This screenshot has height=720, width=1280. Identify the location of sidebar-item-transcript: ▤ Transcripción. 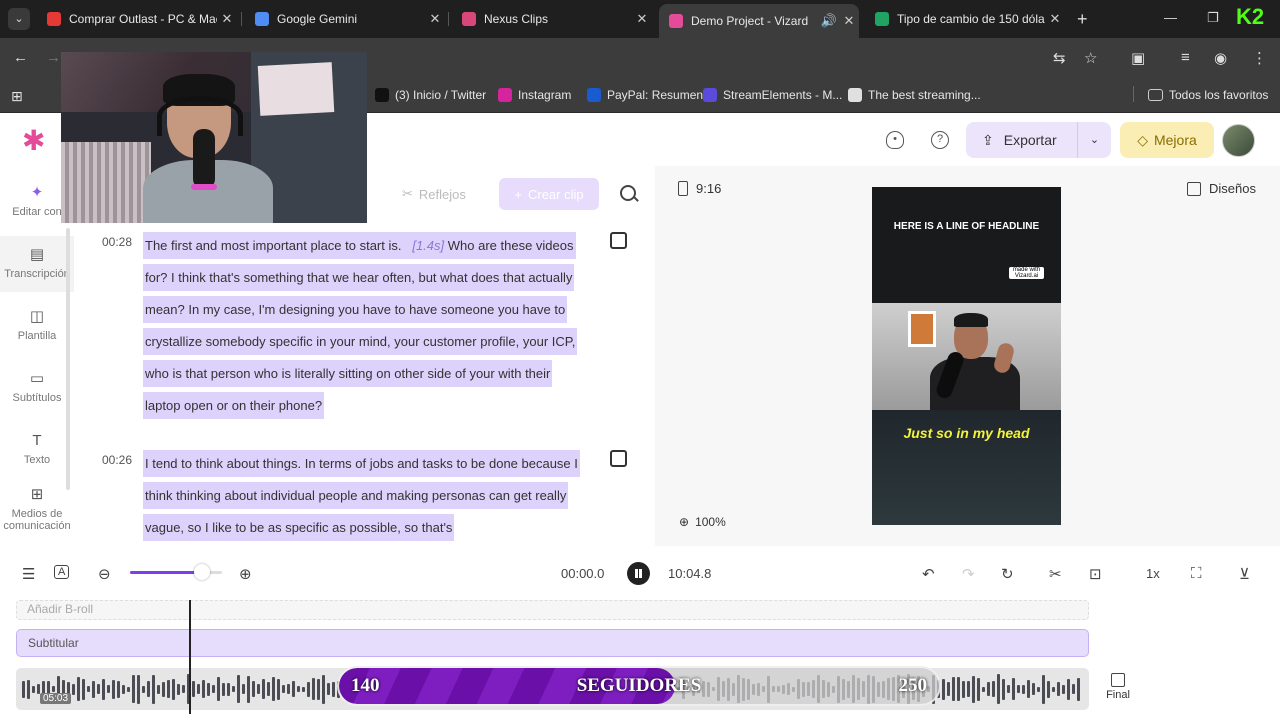
(37, 264).